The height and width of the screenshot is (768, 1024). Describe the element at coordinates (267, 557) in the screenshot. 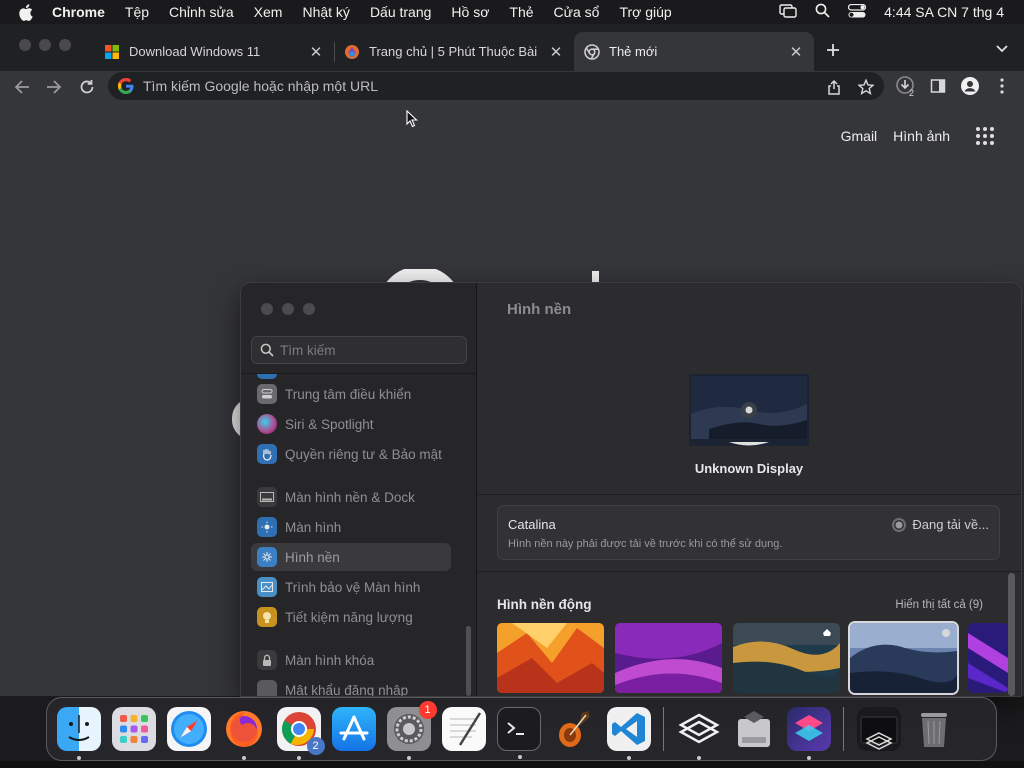

I see `wallpaper-icon` at that location.